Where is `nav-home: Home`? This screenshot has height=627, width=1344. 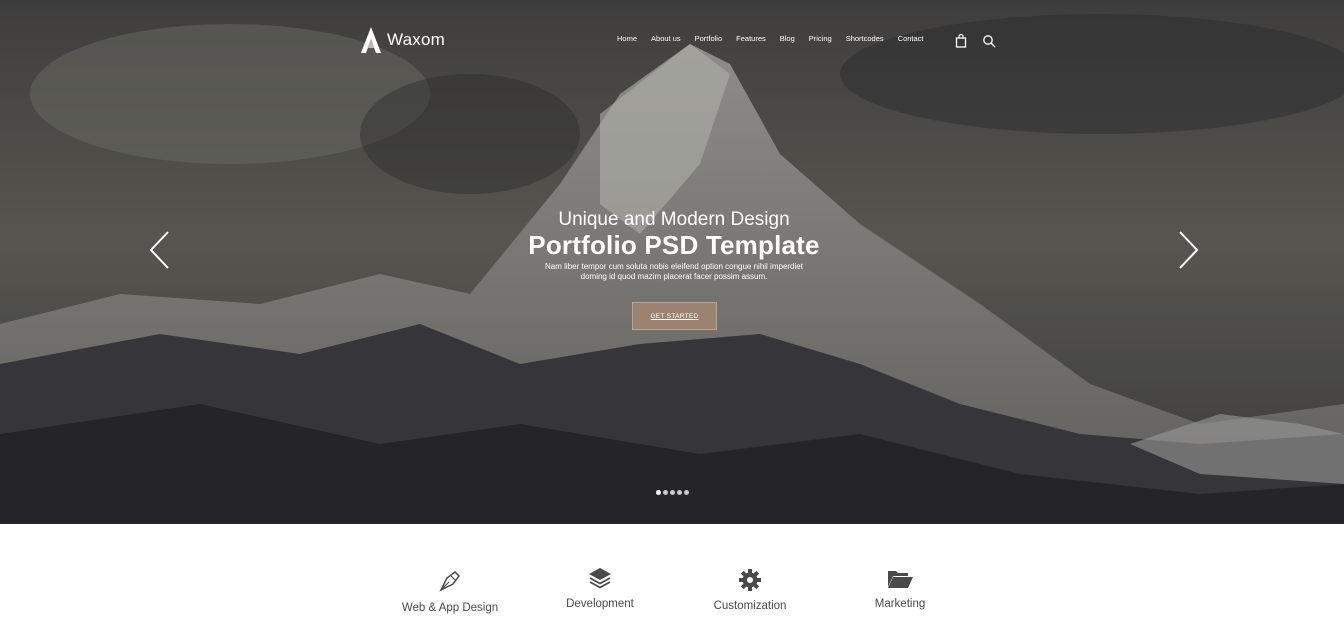 nav-home: Home is located at coordinates (627, 38).